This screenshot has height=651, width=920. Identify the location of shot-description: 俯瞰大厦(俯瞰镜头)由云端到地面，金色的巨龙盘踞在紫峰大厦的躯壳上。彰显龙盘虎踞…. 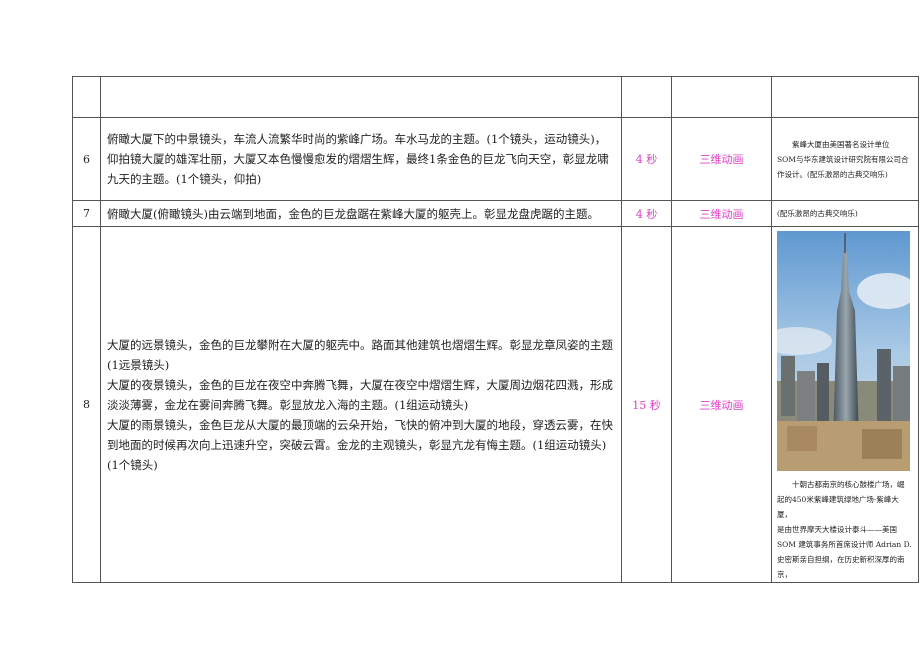
(361, 213).